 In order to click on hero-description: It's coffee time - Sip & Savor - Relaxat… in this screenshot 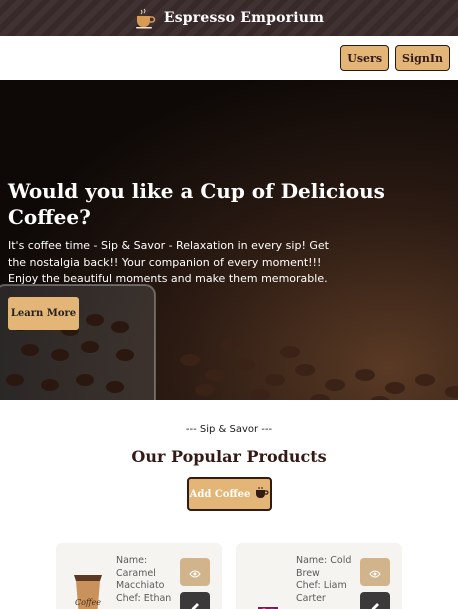, I will do `click(168, 262)`.